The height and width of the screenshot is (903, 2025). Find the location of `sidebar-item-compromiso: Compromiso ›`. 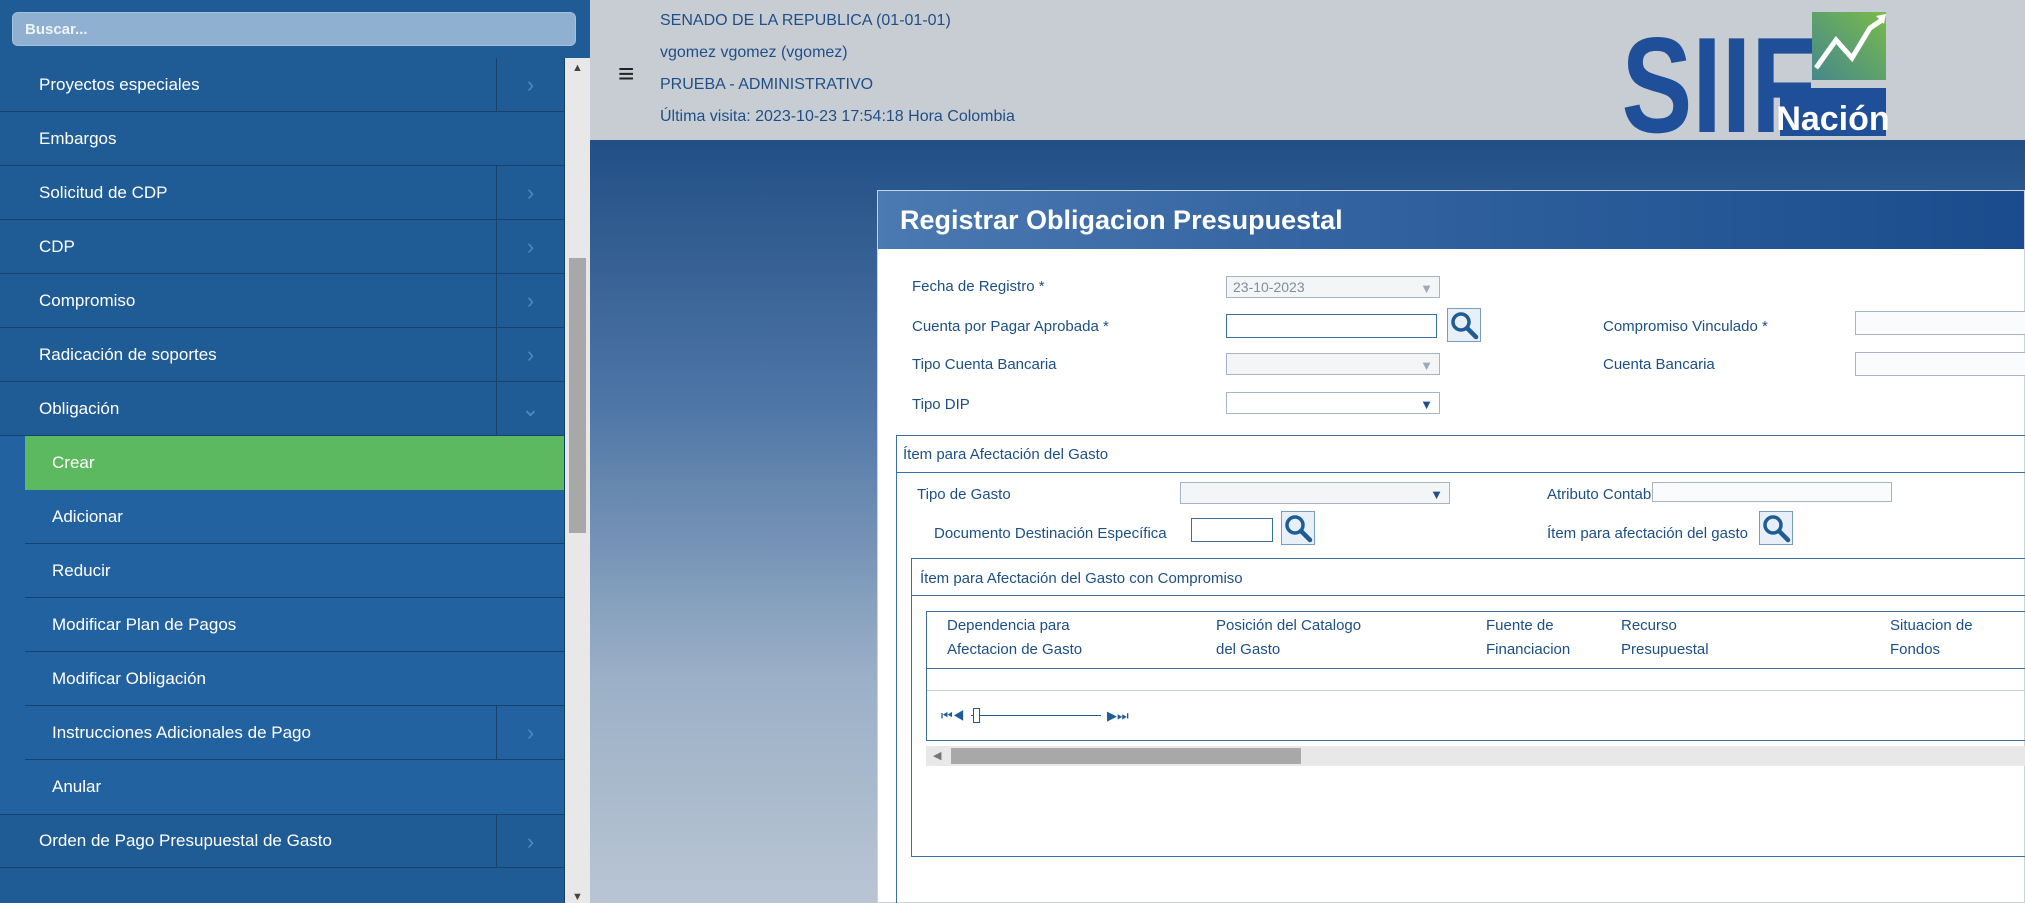

sidebar-item-compromiso: Compromiso › is located at coordinates (282, 301).